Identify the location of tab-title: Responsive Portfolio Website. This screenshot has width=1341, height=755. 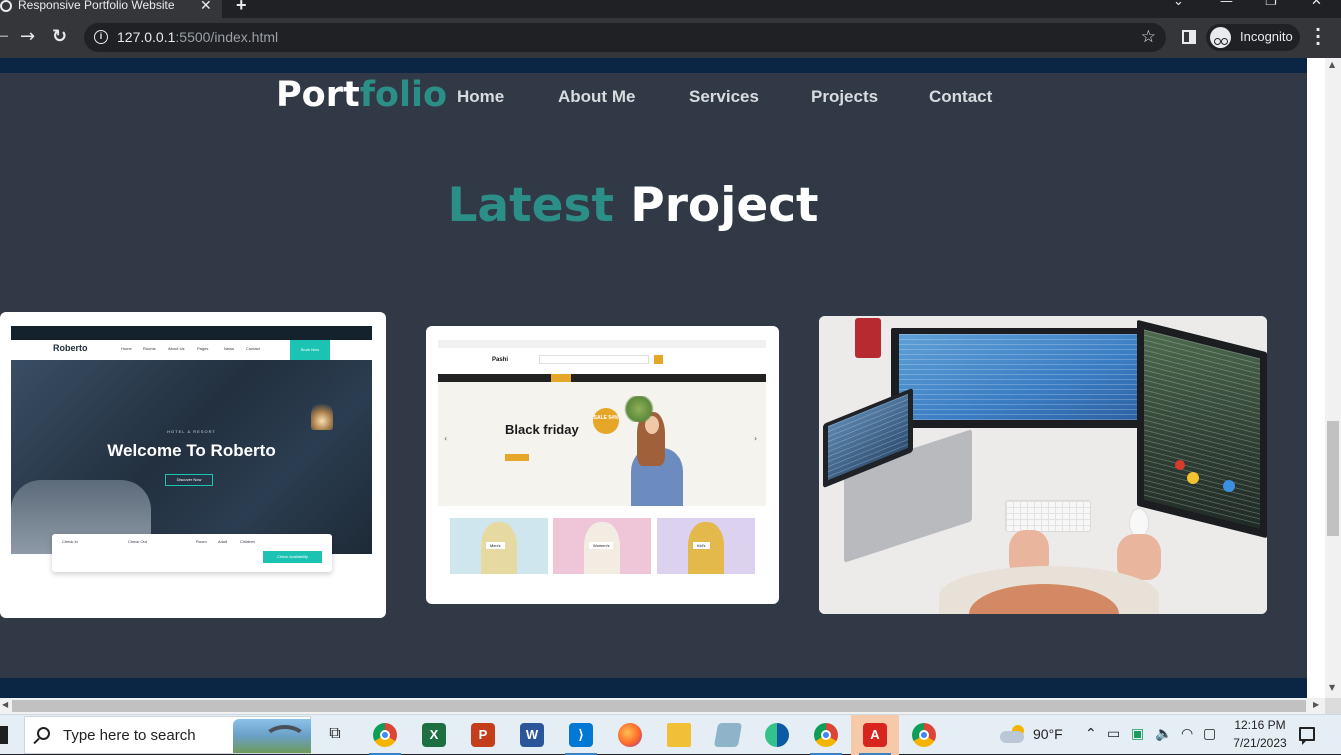
(96, 6).